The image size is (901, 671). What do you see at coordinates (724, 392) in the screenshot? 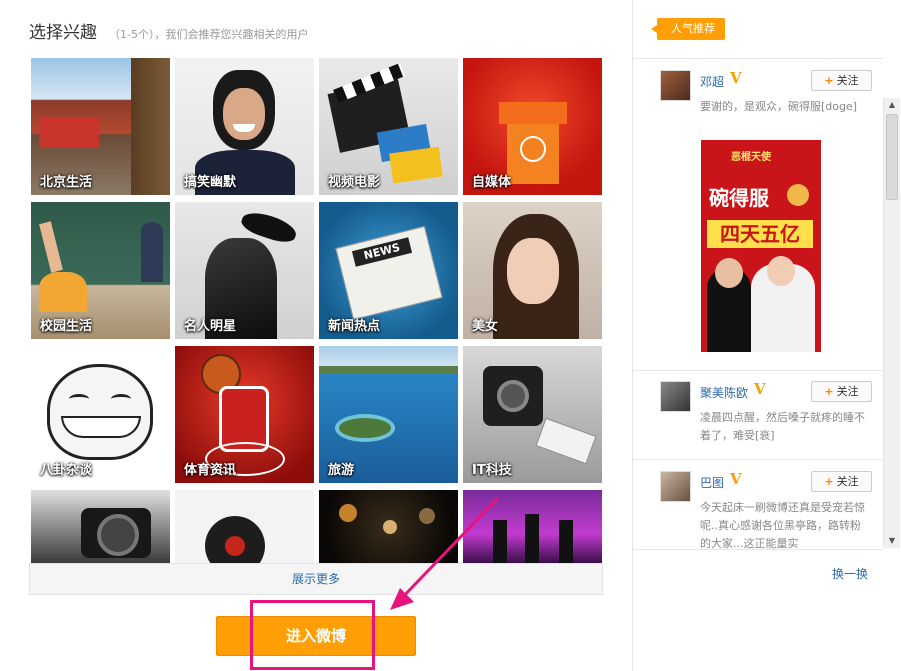
I see `user-name: 聚美陈欧` at bounding box center [724, 392].